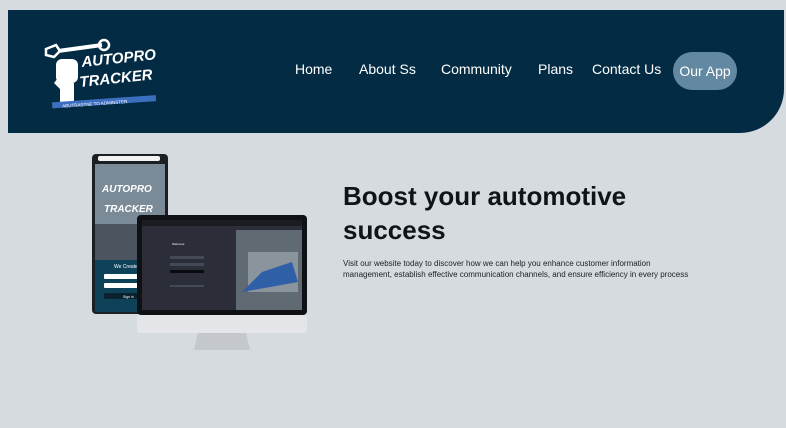 The image size is (786, 428). I want to click on phone-welcome-text: We Create, so click(126, 267).